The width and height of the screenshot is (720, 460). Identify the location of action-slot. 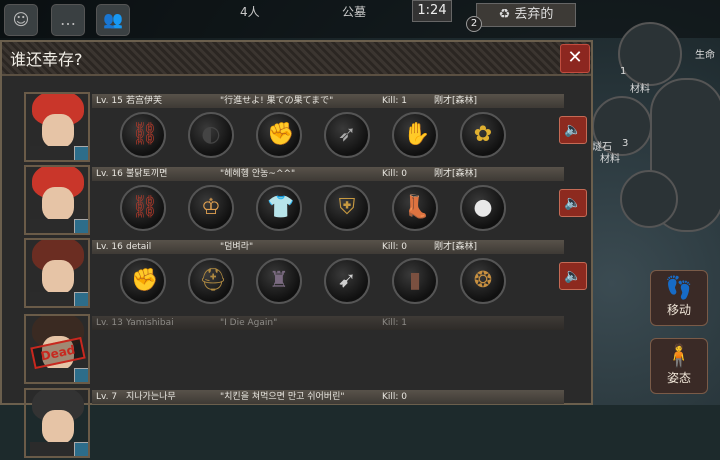
(649, 199).